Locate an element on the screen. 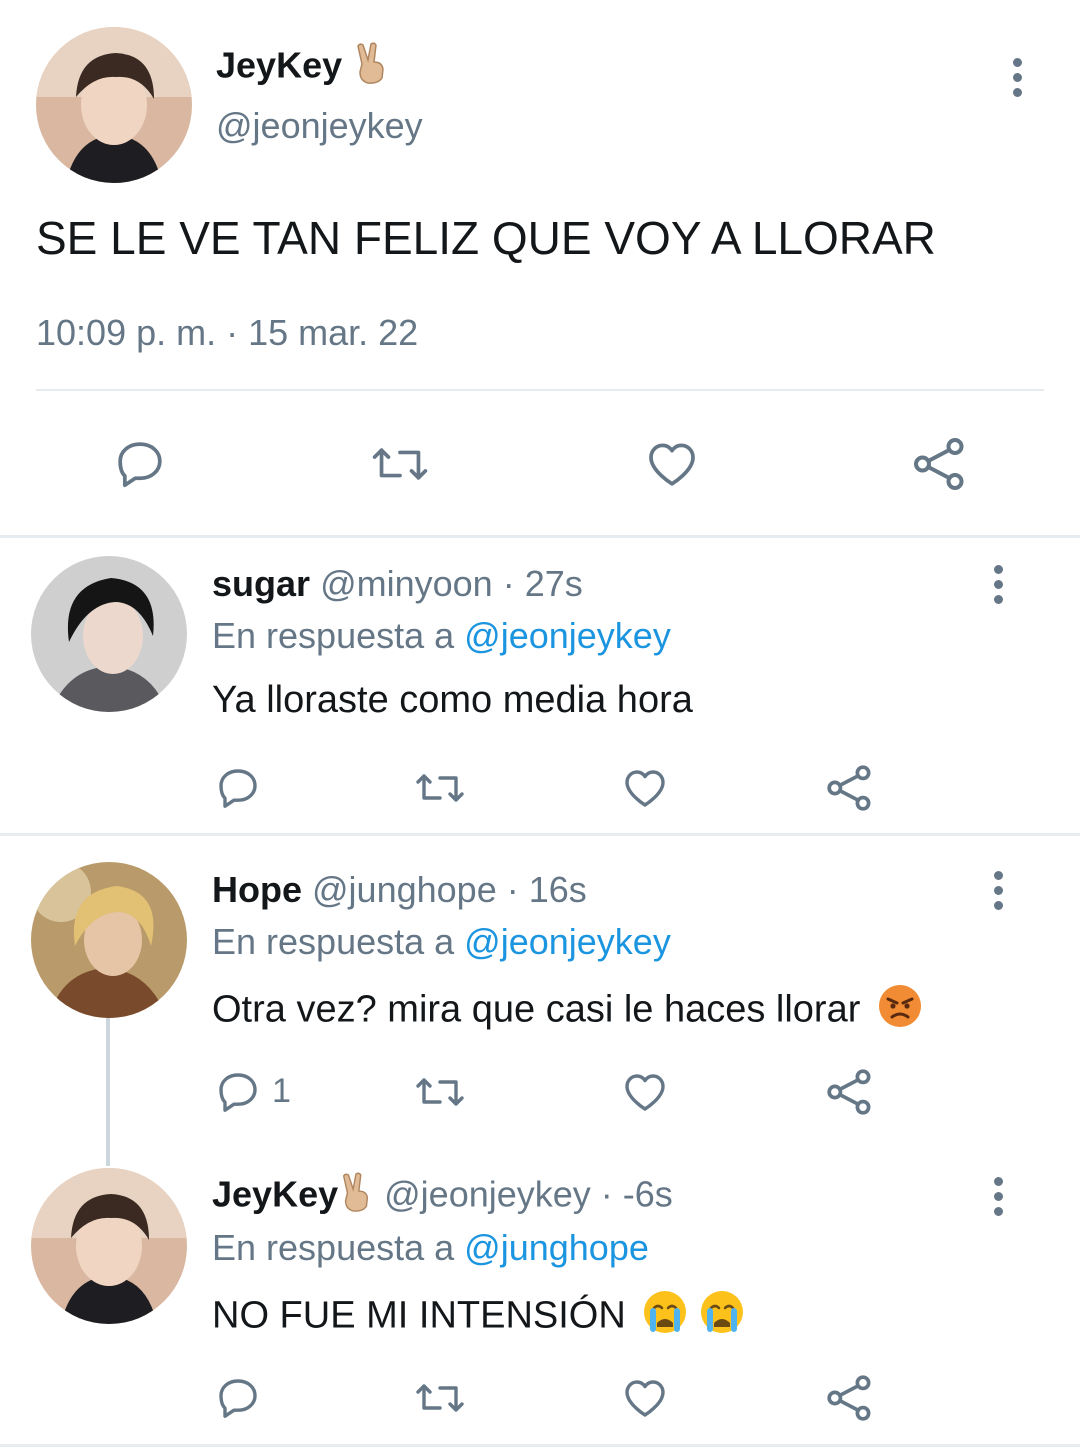 Image resolution: width=1080 pixels, height=1449 pixels. main-tweet-display-name: JeyKey is located at coordinates (303, 68).